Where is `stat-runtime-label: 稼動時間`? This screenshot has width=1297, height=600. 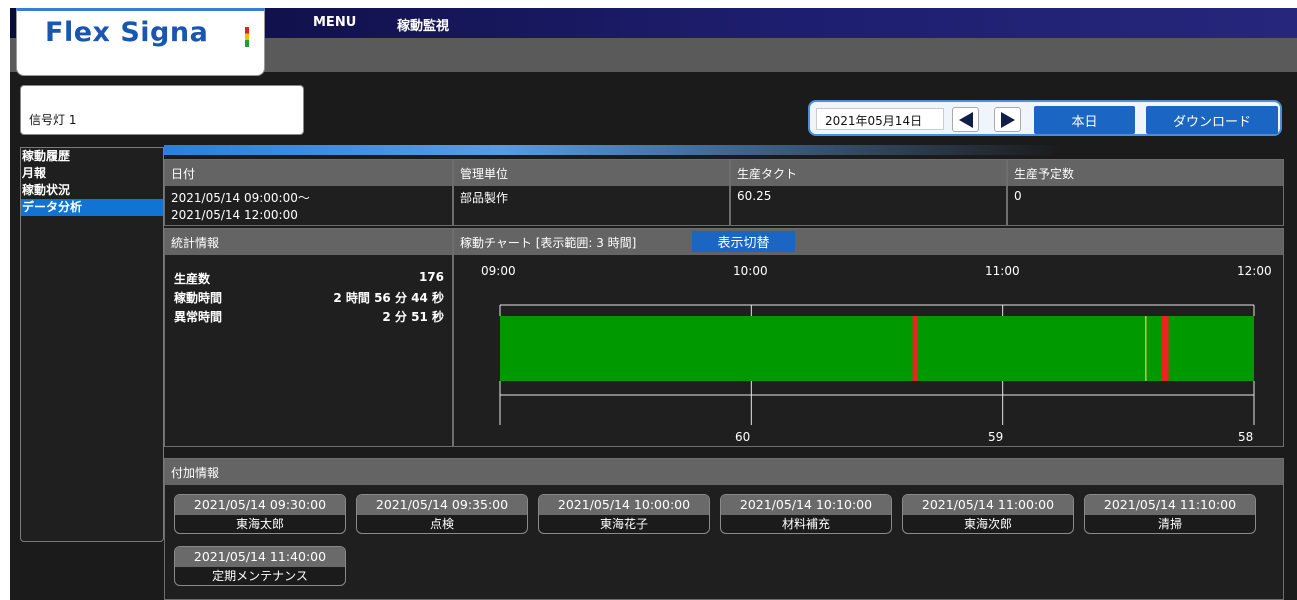
stat-runtime-label: 稼動時間 is located at coordinates (198, 298).